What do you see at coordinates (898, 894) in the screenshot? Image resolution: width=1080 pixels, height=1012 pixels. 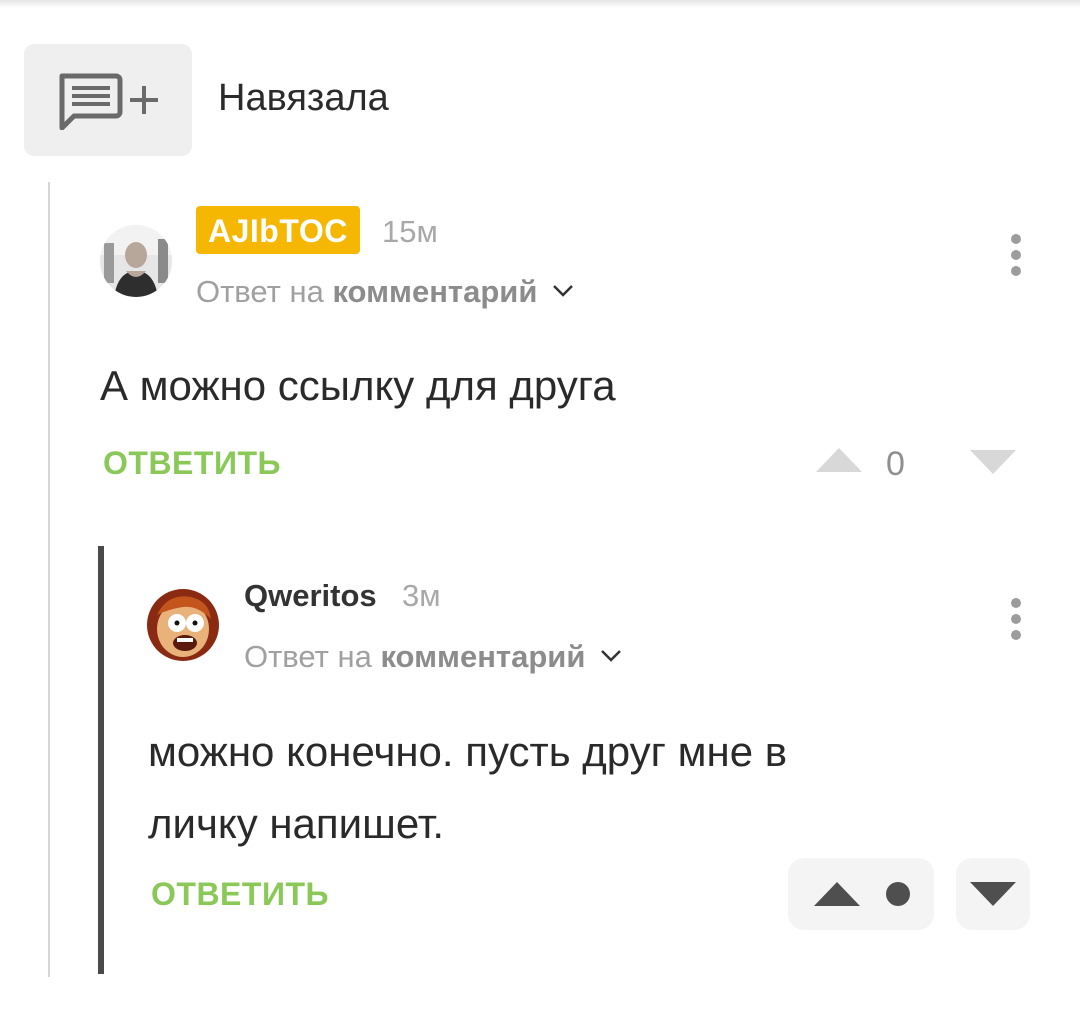 I see `rating-hidden-dot` at bounding box center [898, 894].